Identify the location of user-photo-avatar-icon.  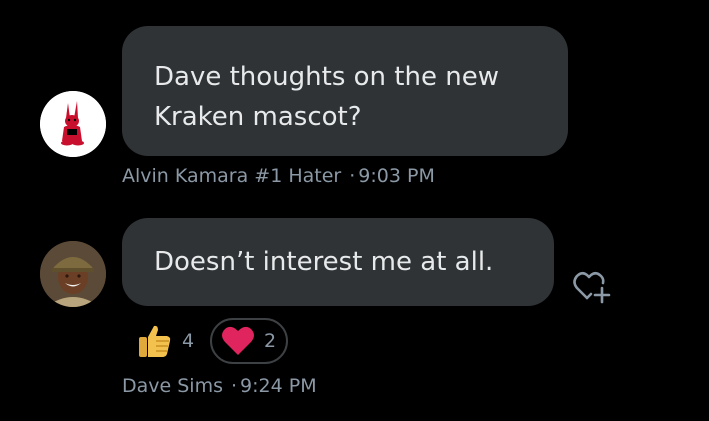
(73, 274).